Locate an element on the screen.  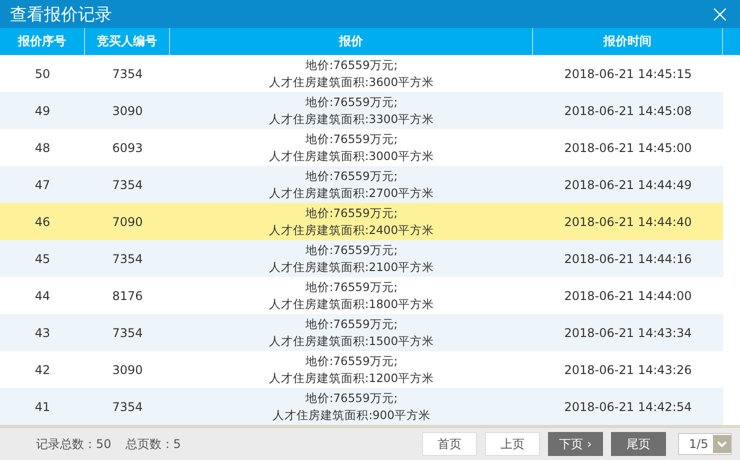
table-row: 49 3090 地价:76559万元; 人才住房建筑面积:3300平方米 2018-06-21 14:45:08 is located at coordinates (370, 110).